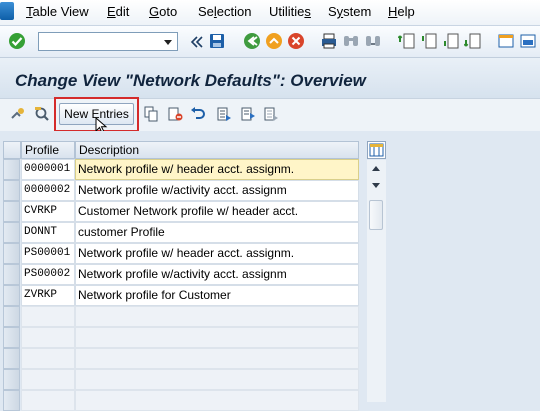  What do you see at coordinates (473, 41) in the screenshot?
I see `last-page-icon` at bounding box center [473, 41].